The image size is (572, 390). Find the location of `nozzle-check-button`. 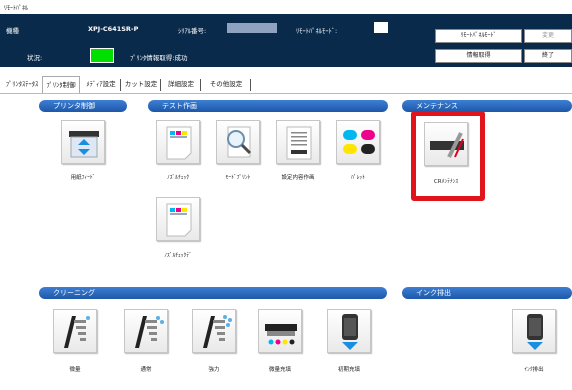

nozzle-check-button is located at coordinates (178, 142).